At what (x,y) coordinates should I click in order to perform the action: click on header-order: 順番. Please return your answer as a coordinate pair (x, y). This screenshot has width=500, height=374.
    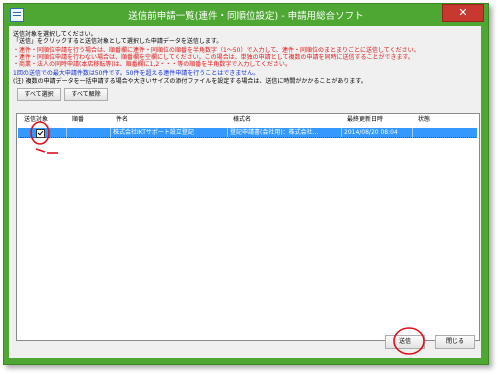
    Looking at the image, I should click on (76, 120).